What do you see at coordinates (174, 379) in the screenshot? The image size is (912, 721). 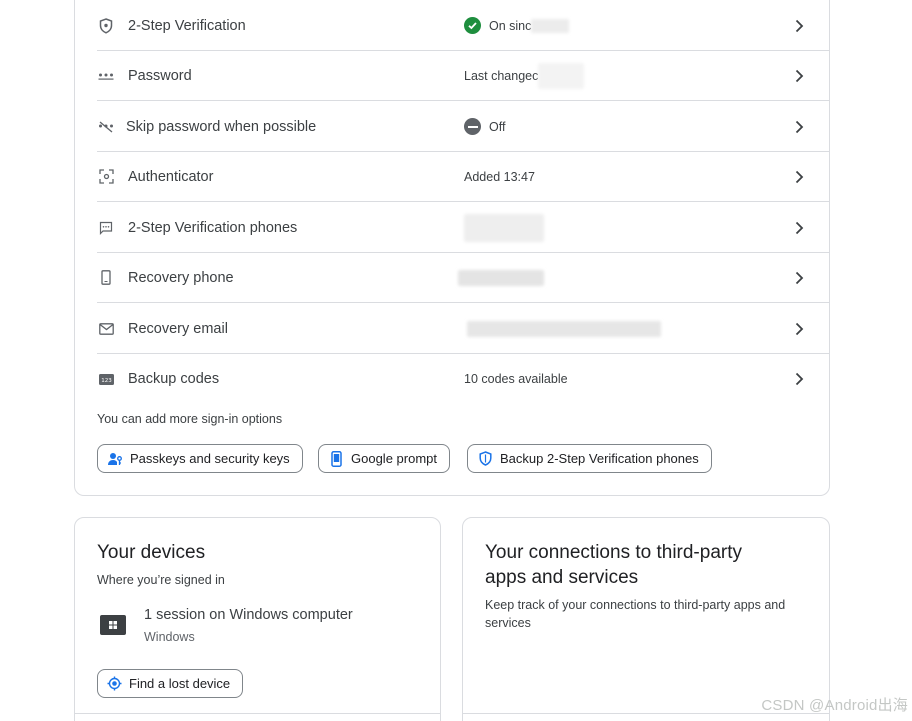 I see `row-label: Backup codes` at bounding box center [174, 379].